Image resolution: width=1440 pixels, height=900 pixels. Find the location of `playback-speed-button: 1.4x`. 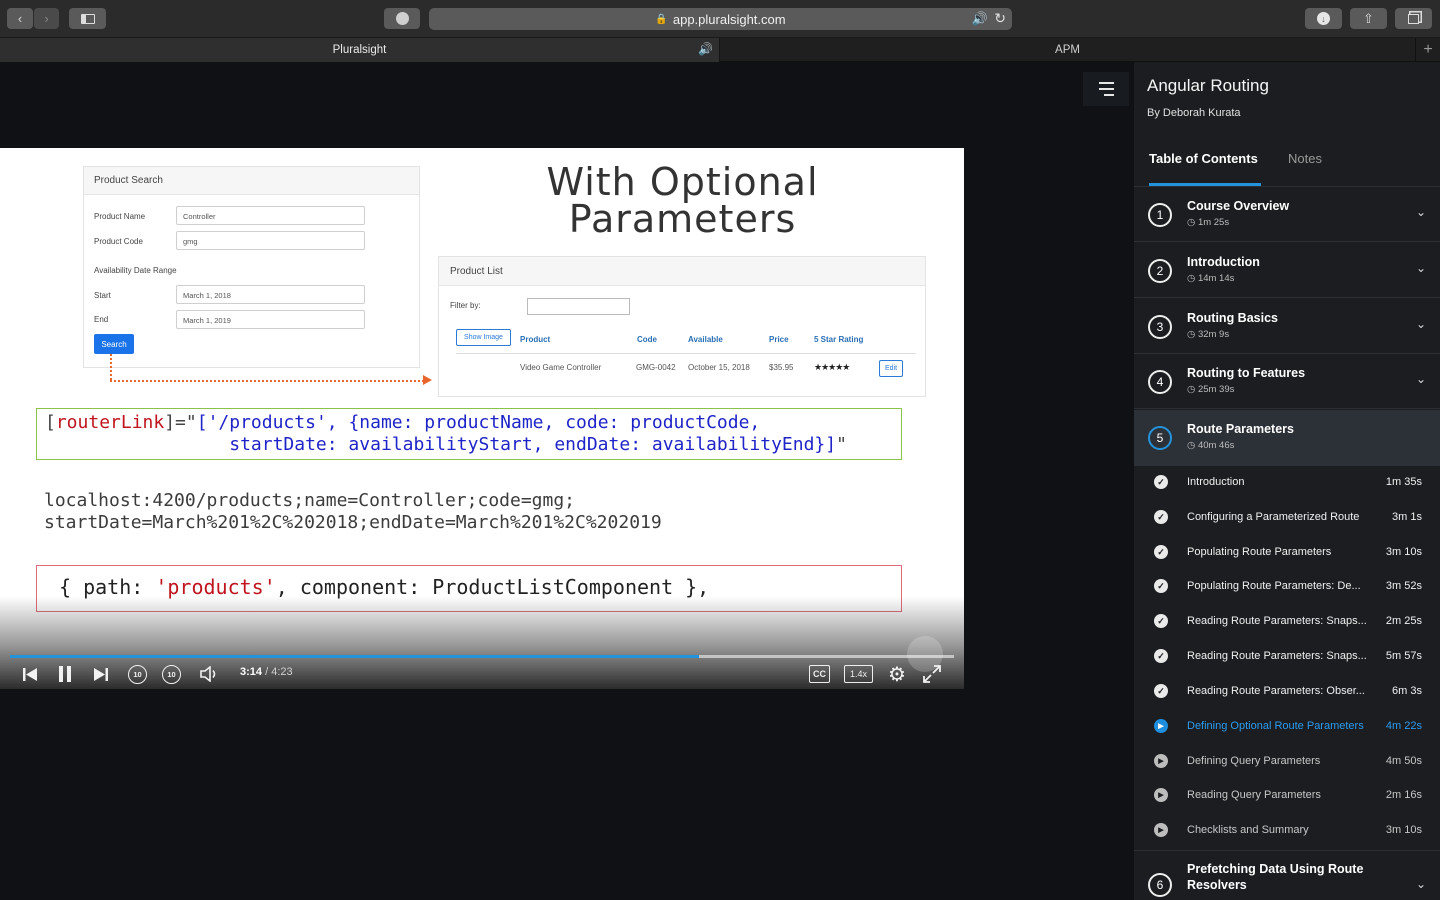

playback-speed-button: 1.4x is located at coordinates (858, 674).